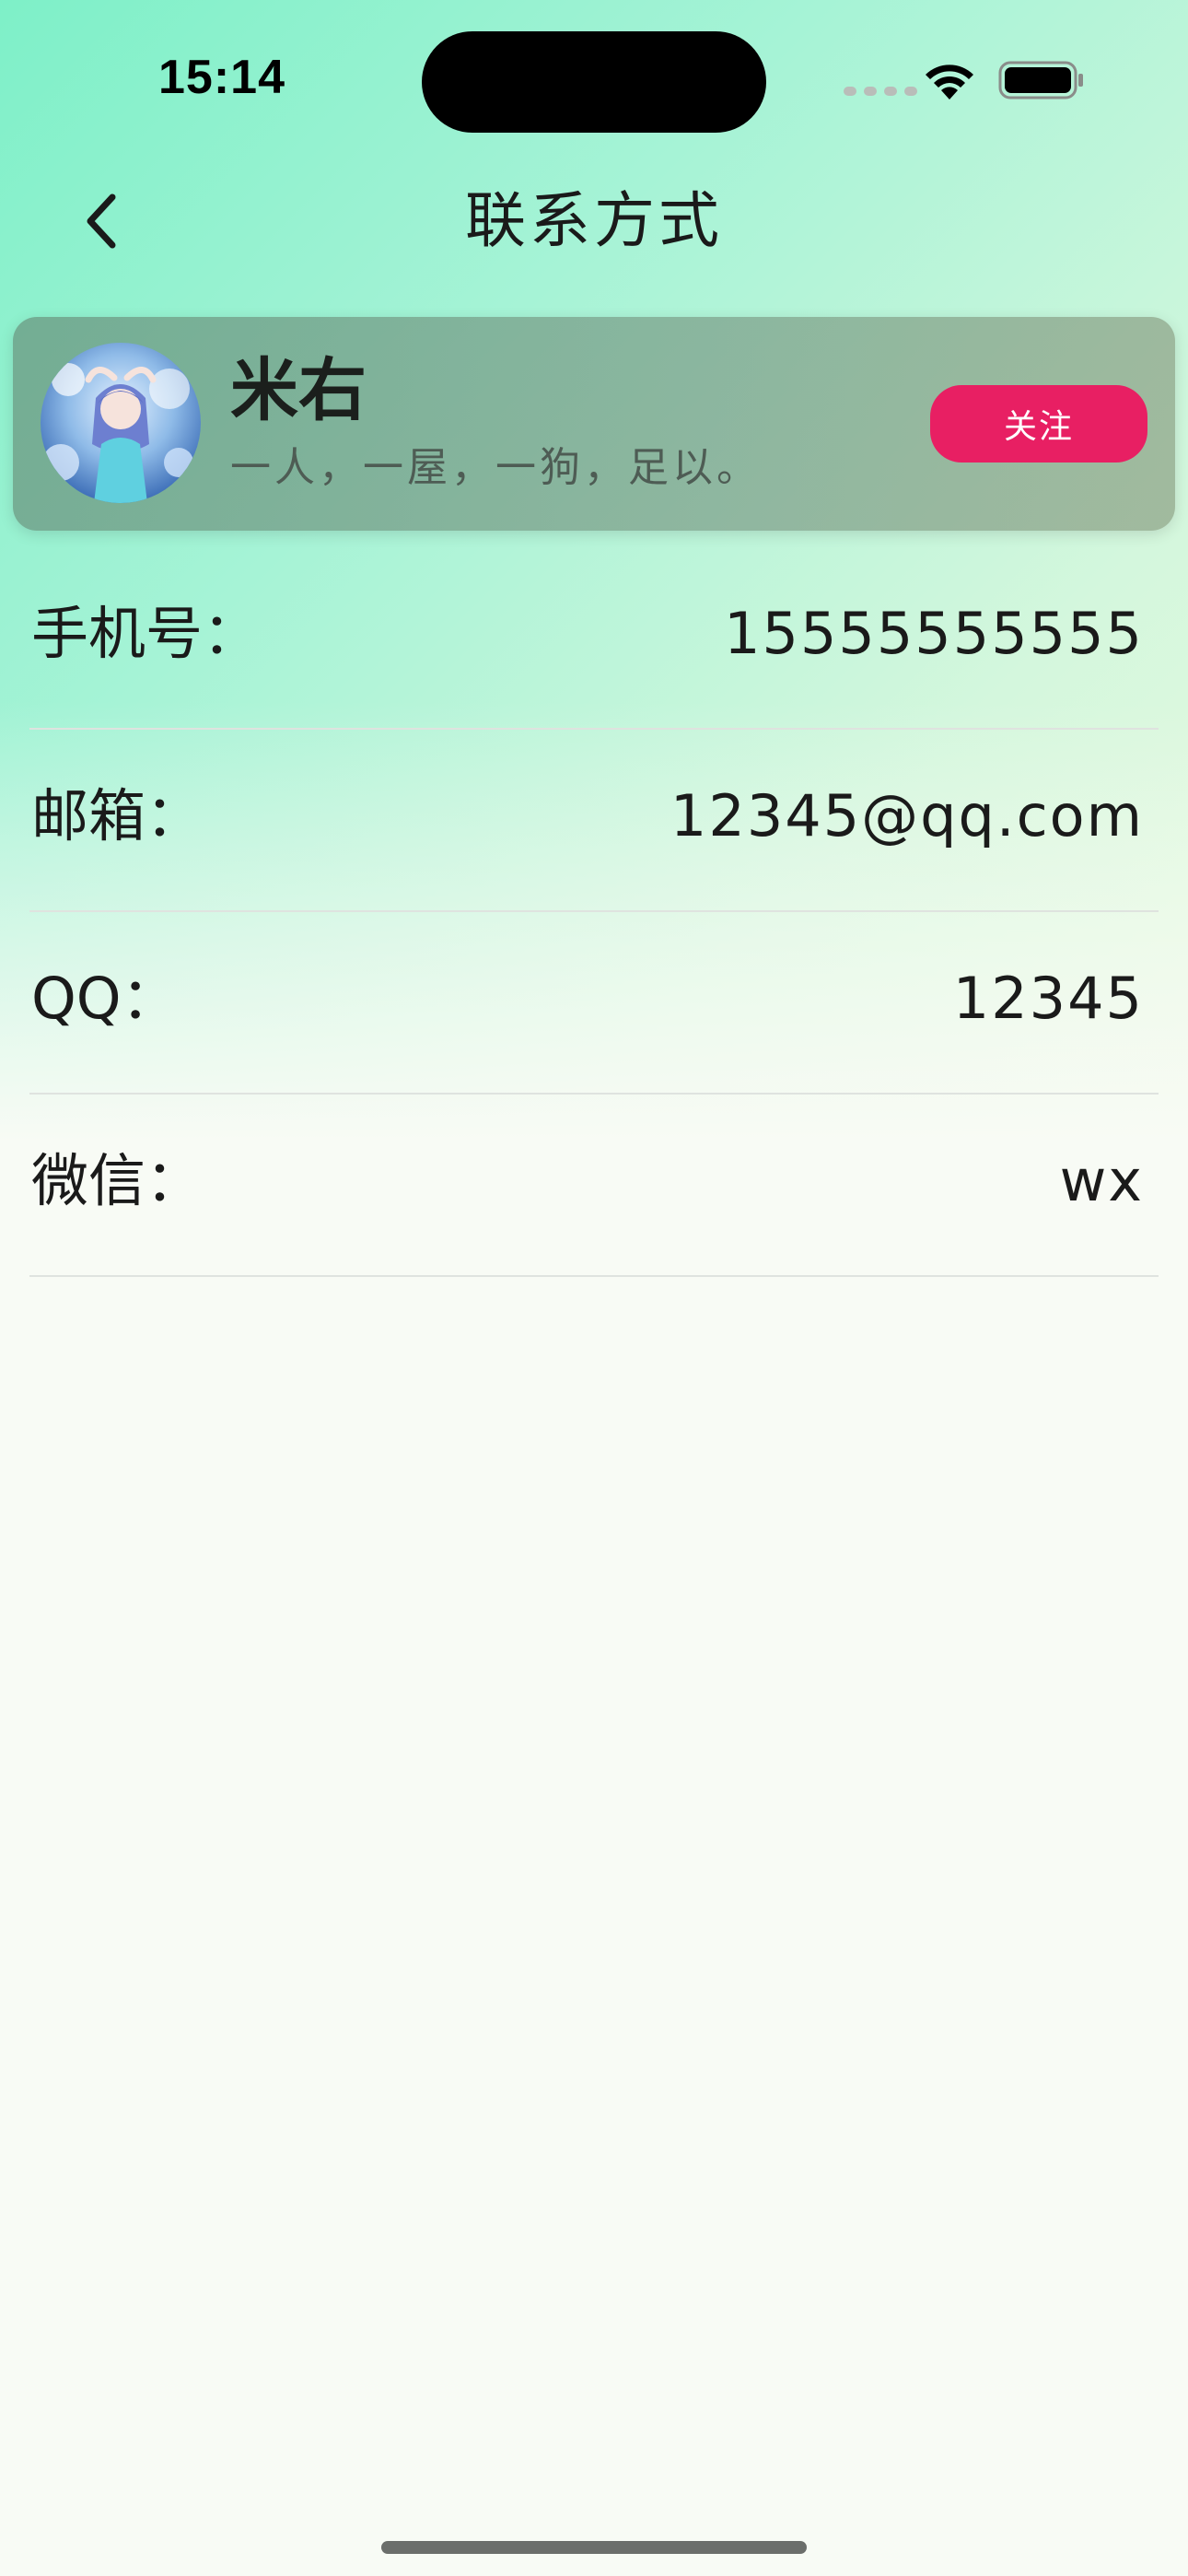 Image resolution: width=1188 pixels, height=2576 pixels. What do you see at coordinates (594, 638) in the screenshot?
I see `contact-row-phone: 手机号： 15555555555` at bounding box center [594, 638].